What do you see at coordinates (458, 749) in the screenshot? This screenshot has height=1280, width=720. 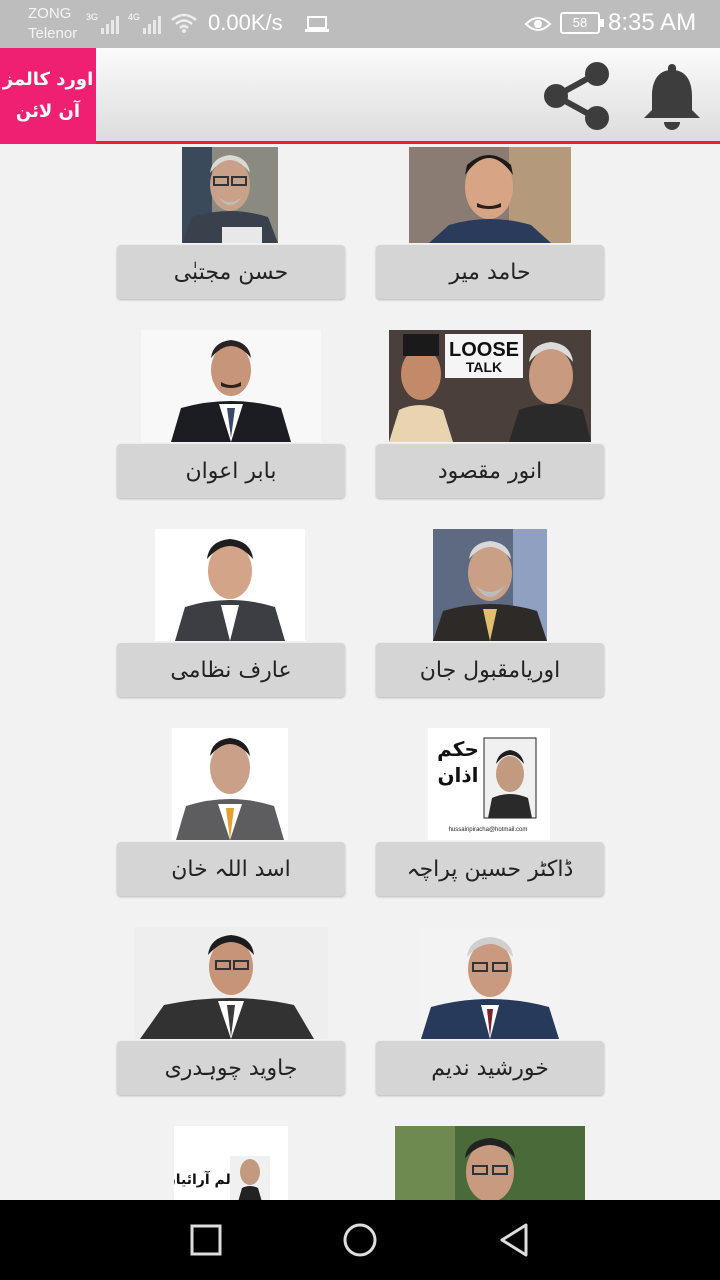 I see `photo-text-hukm: حکم` at bounding box center [458, 749].